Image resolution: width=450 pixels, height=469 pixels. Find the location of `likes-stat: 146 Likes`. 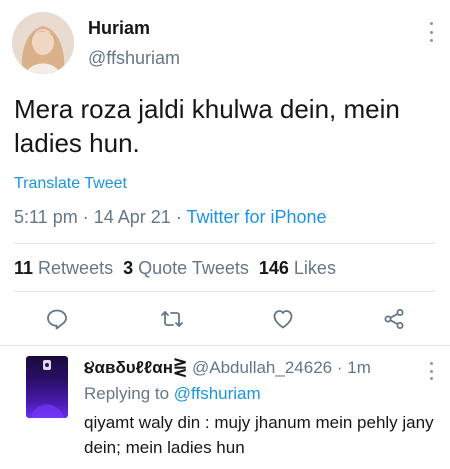

likes-stat: 146 Likes is located at coordinates (297, 268).